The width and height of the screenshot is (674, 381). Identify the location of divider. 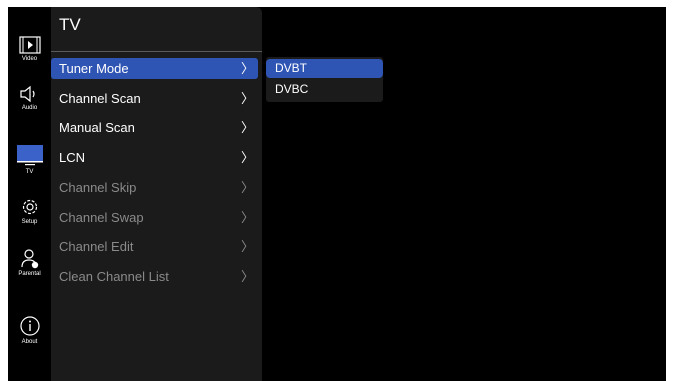
(156, 51).